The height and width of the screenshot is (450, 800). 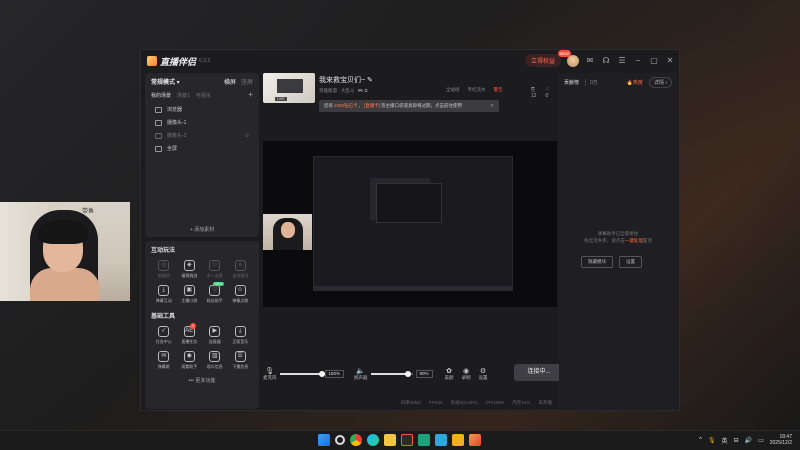 I want to click on tools-title: 基础工具, so click(x=163, y=317).